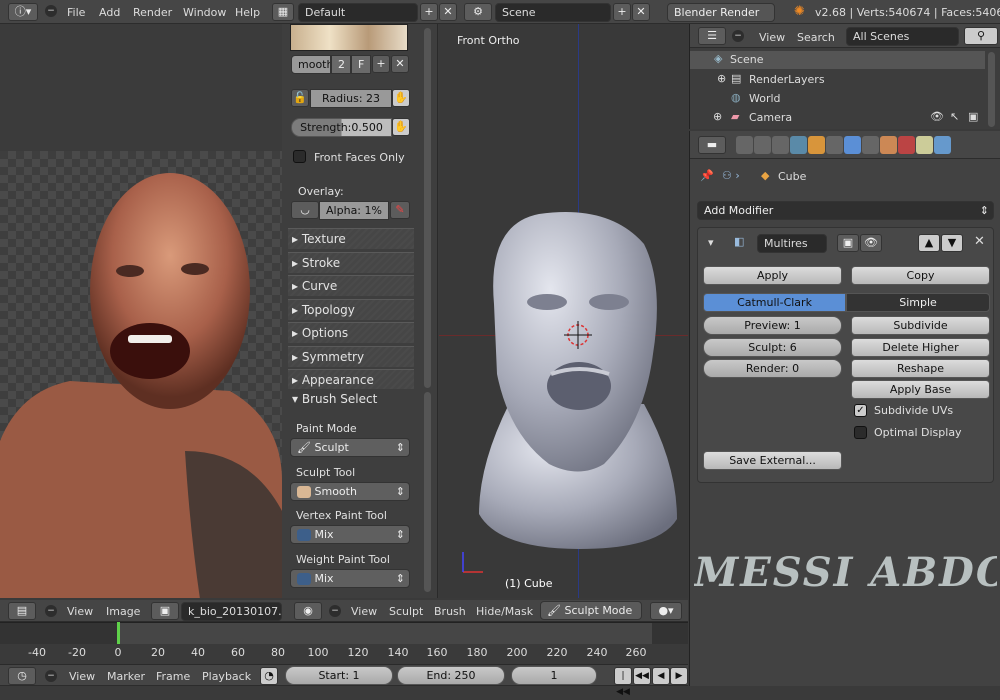  I want to click on pressure-strength-icon: ✋, so click(401, 127).